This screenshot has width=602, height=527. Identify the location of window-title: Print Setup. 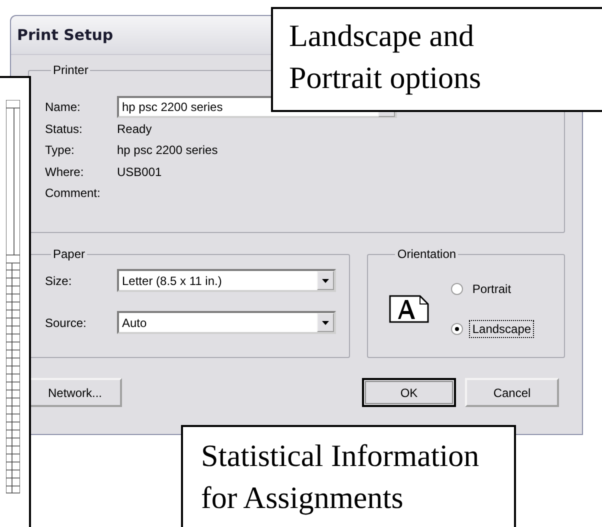
(65, 35).